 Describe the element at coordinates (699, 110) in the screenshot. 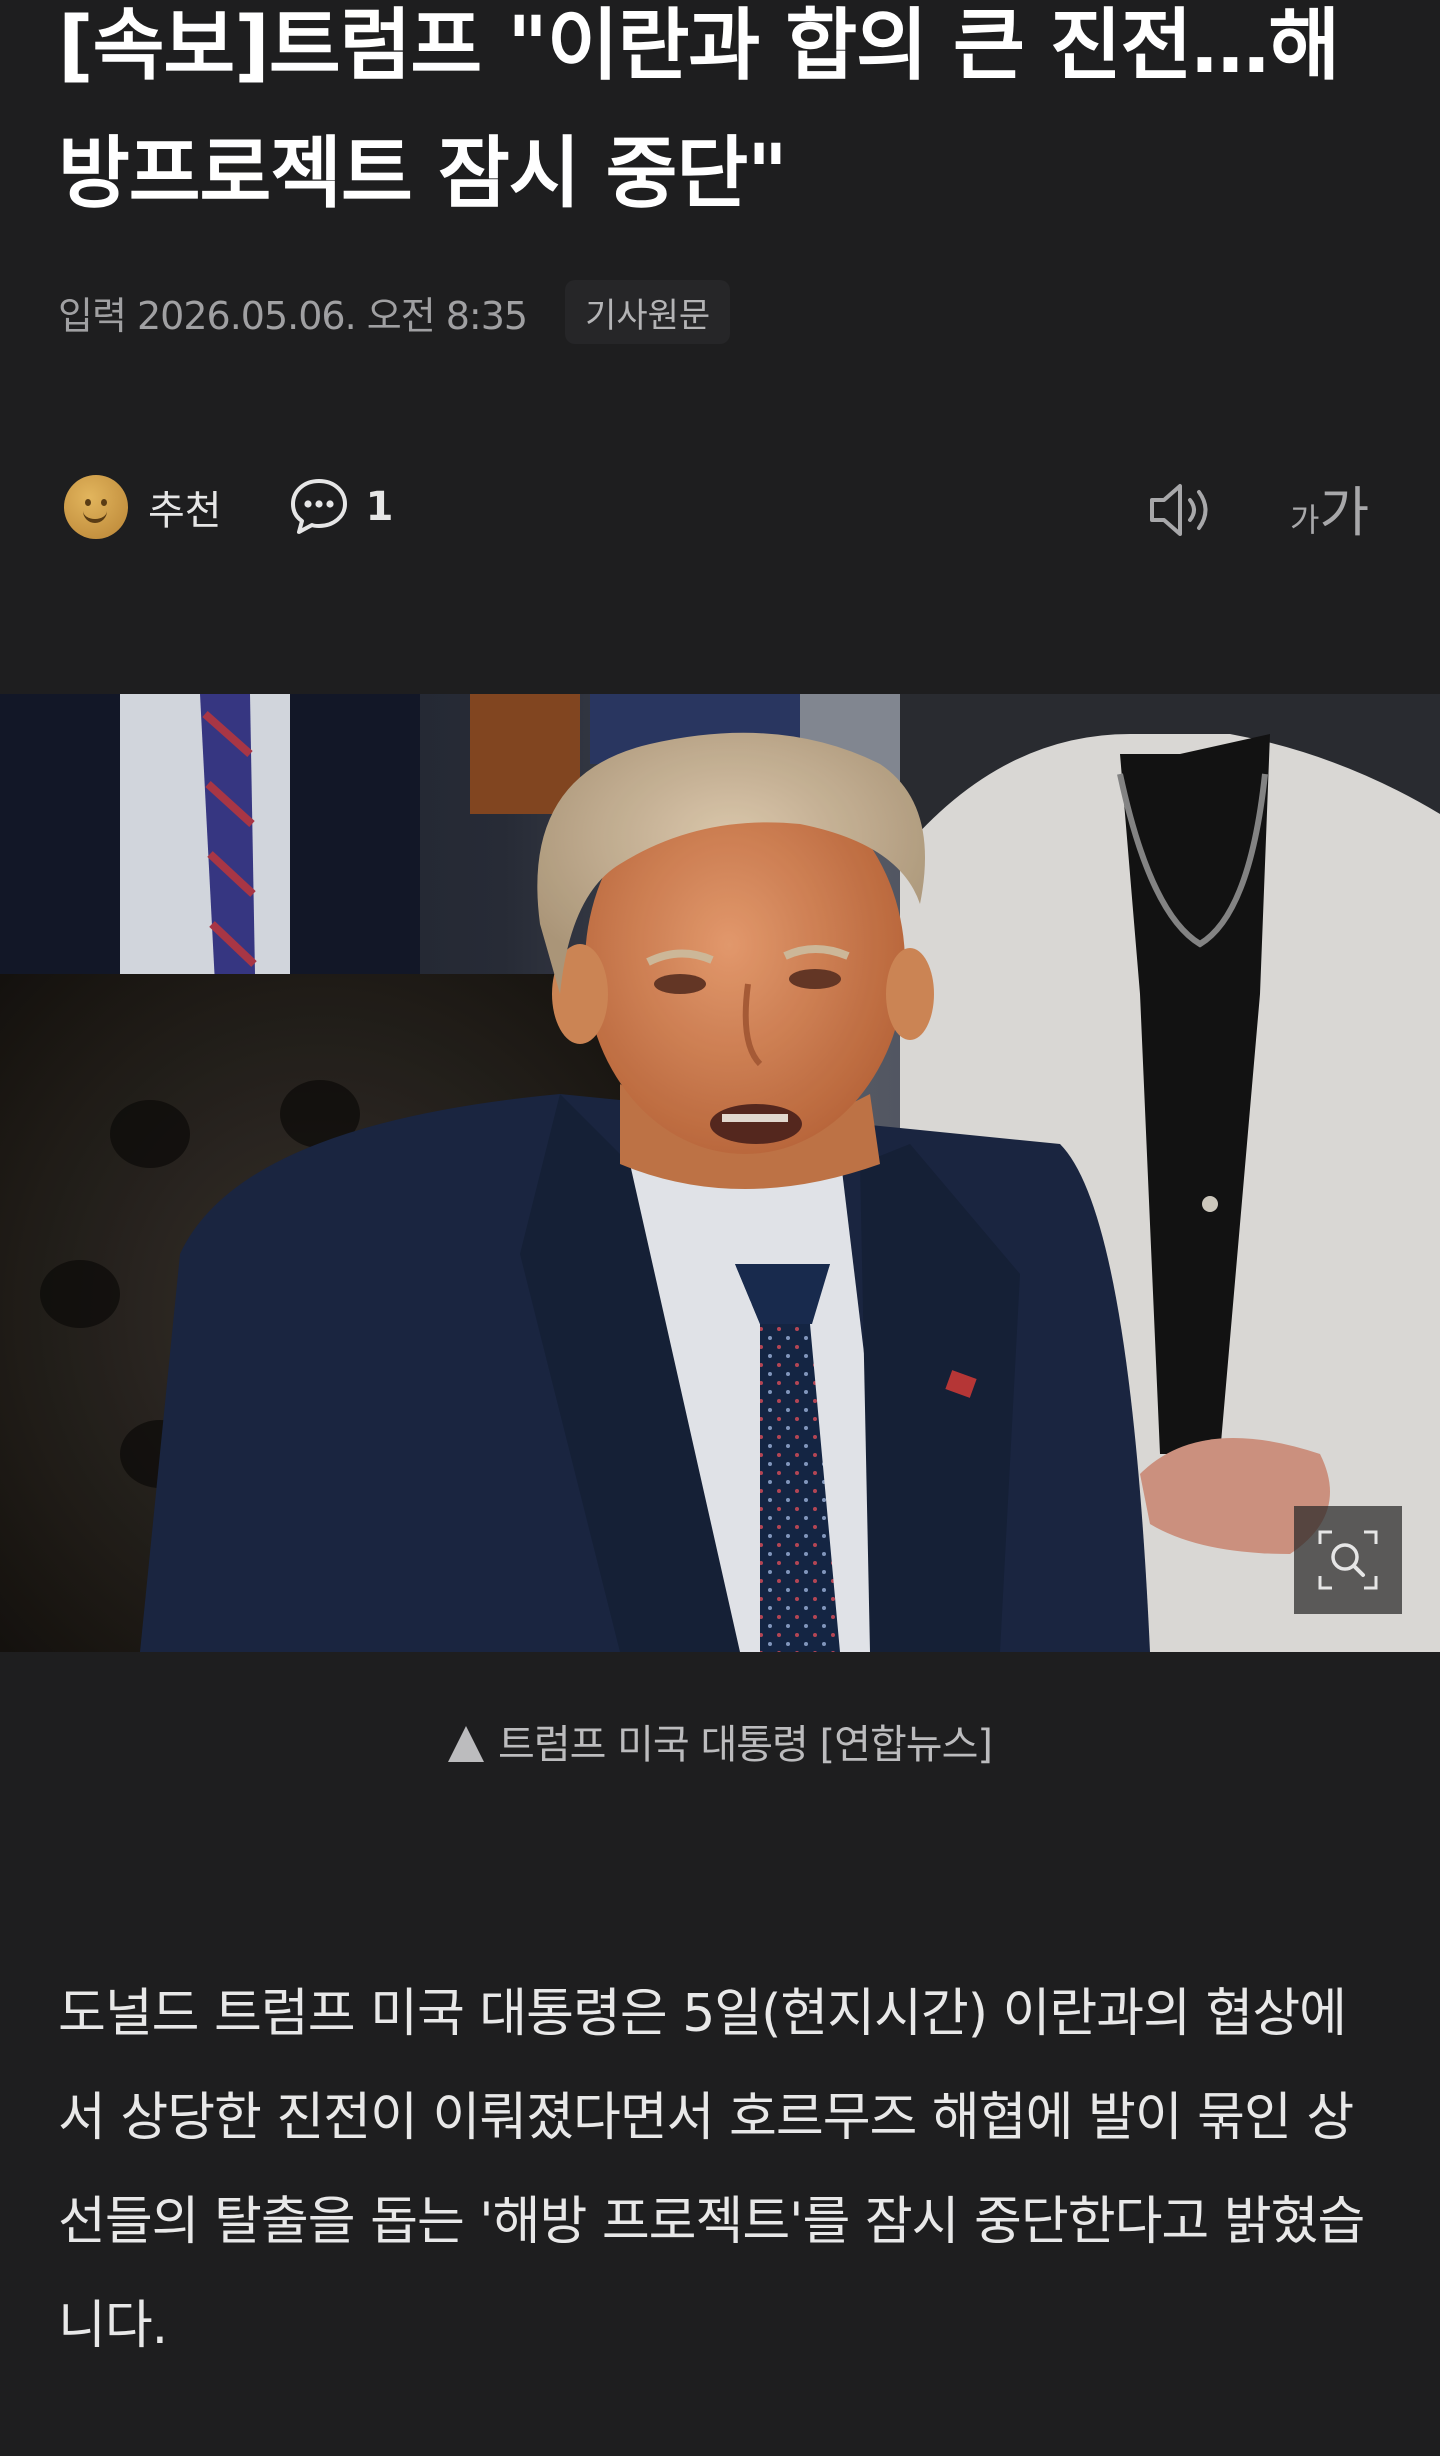

I see `article-headline: [속보]트럼프 "이란과 합의 큰 진전…해 방프로젝트 잠시 중단"` at that location.